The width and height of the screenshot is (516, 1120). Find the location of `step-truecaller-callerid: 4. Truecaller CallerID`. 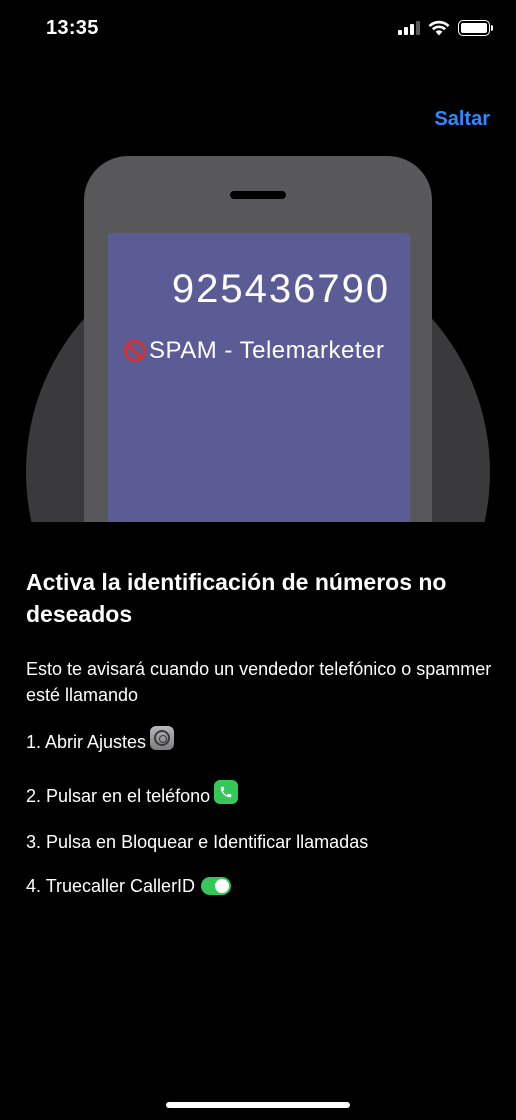

step-truecaller-callerid: 4. Truecaller CallerID is located at coordinates (129, 886).